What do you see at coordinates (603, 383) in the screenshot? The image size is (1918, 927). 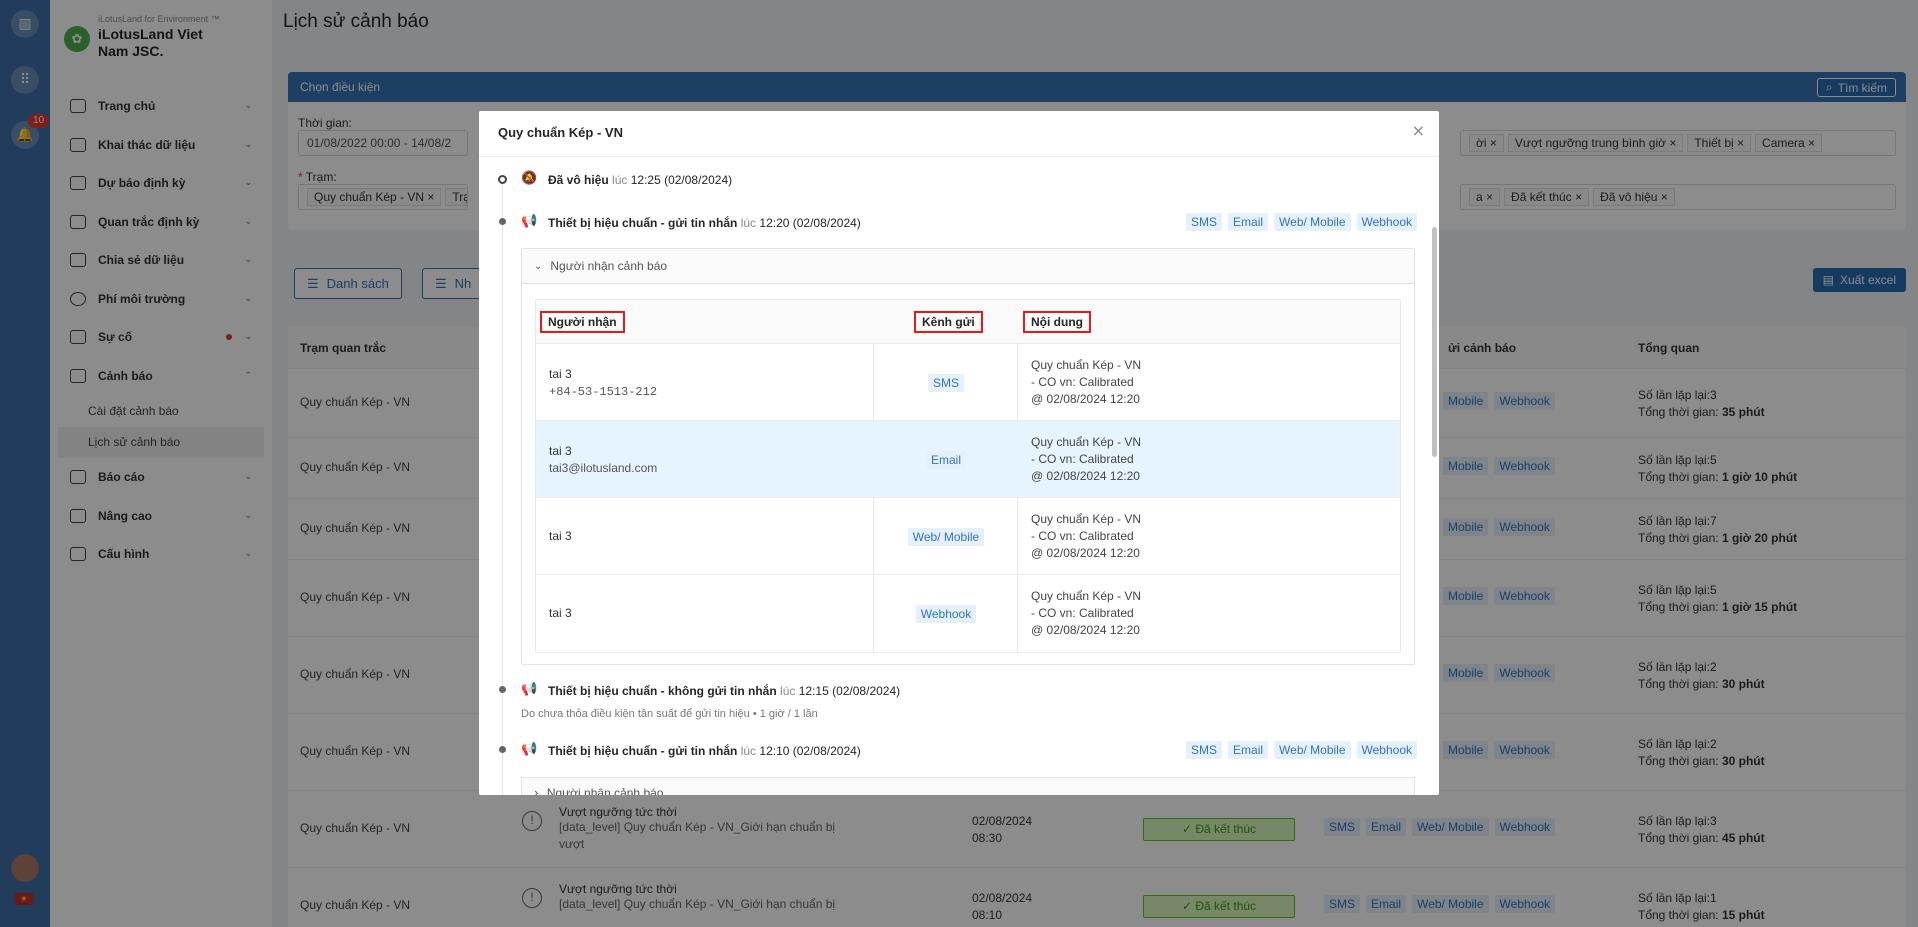 I see `recipient-cell: tai 3 +84-53-1513-212` at bounding box center [603, 383].